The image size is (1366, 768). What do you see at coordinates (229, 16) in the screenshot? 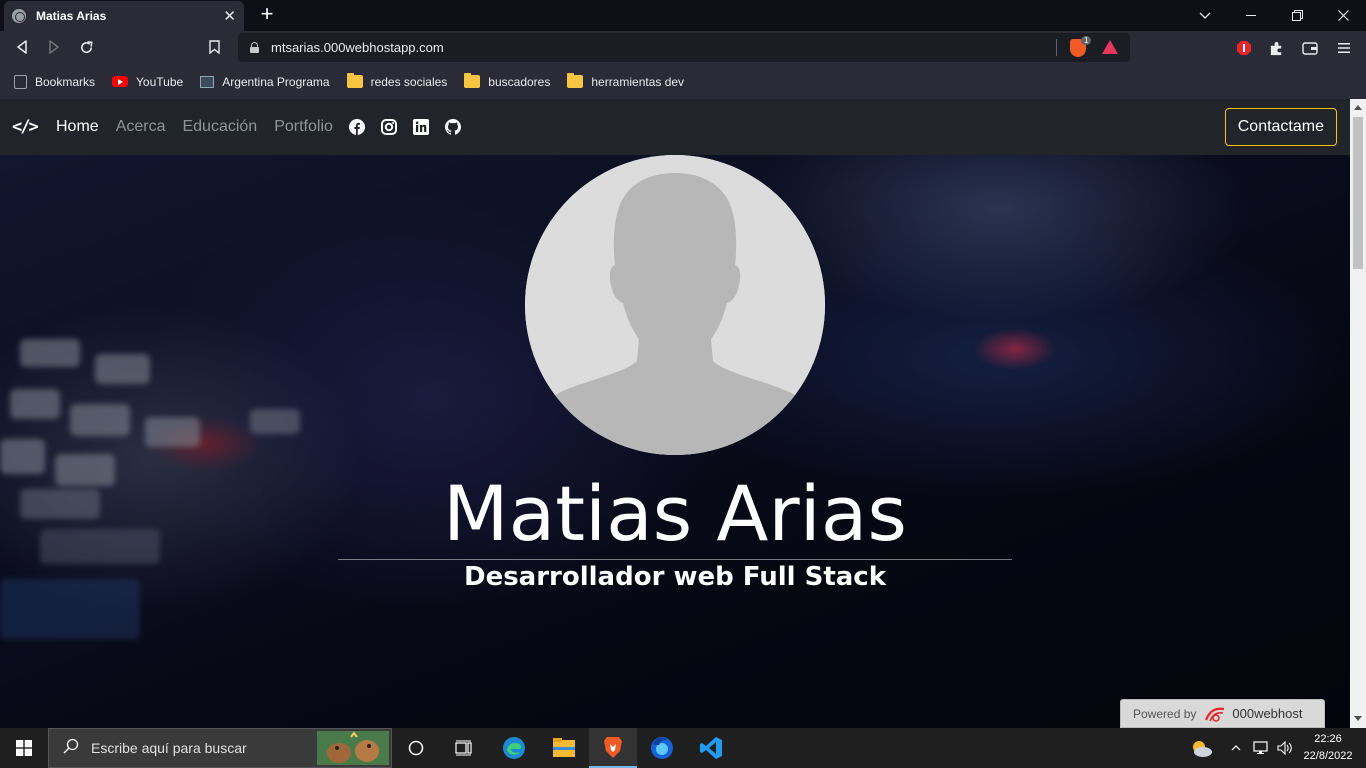
I see `close-tab-icon: ✕` at bounding box center [229, 16].